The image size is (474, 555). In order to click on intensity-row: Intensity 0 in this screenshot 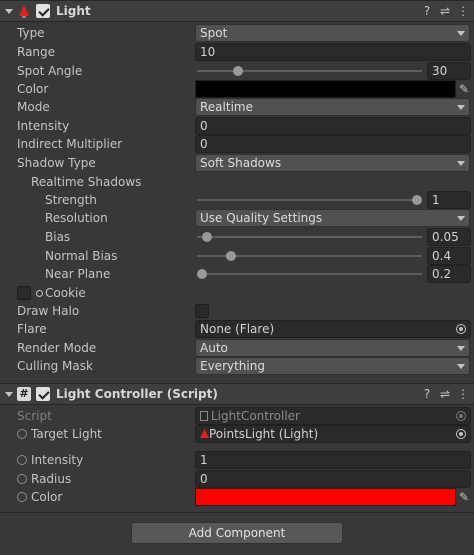, I will do `click(237, 126)`.